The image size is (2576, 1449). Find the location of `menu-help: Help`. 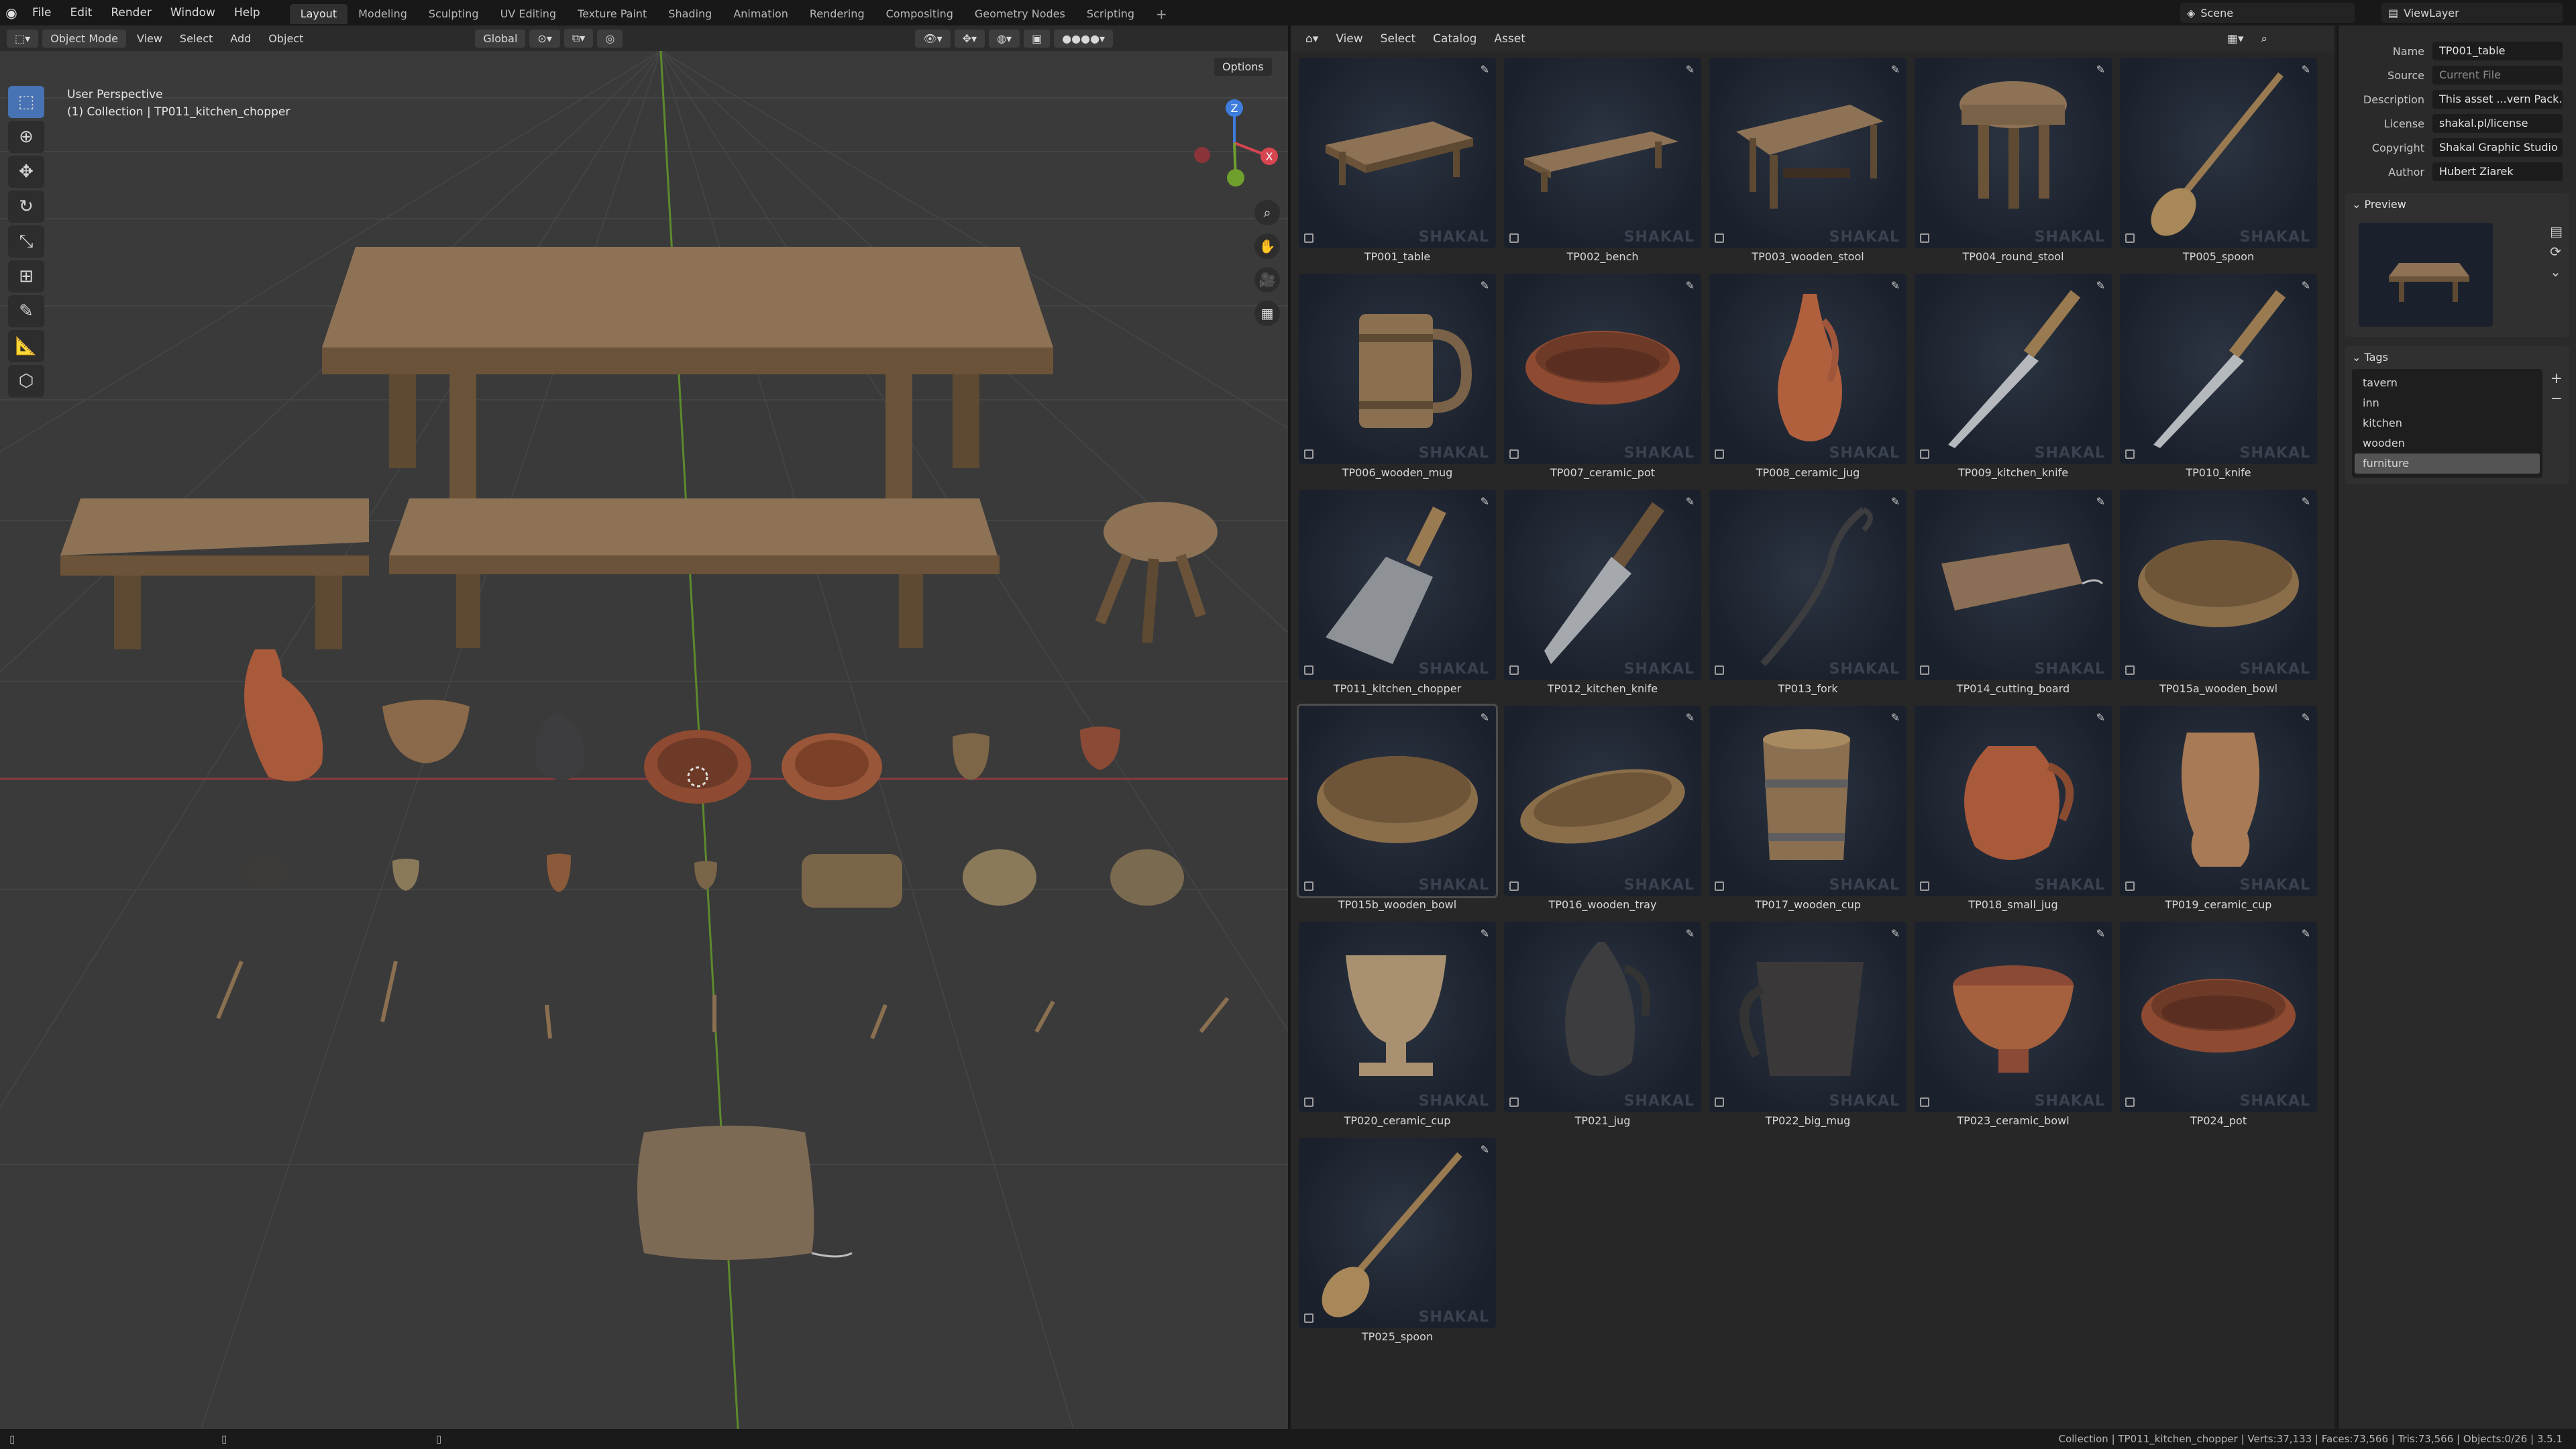

menu-help: Help is located at coordinates (247, 12).